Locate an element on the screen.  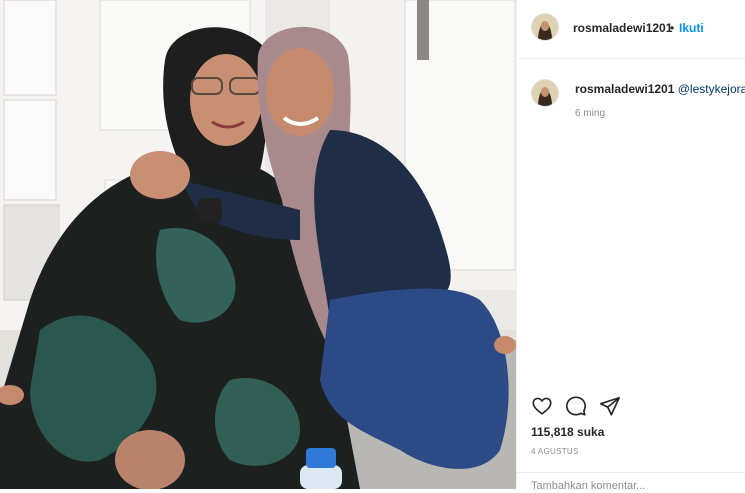
like-button is located at coordinates (542, 406).